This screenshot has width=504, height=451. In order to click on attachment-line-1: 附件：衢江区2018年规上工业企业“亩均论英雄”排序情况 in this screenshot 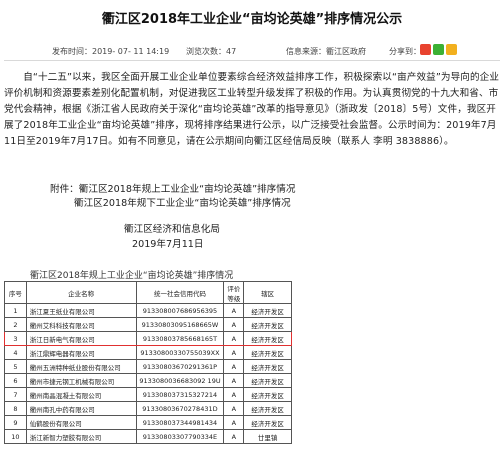, I will do `click(172, 188)`.